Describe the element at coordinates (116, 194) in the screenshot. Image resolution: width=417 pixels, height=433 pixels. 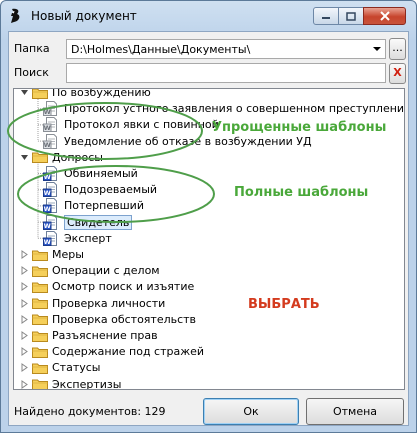
I see `full-templates-ellipse` at that location.